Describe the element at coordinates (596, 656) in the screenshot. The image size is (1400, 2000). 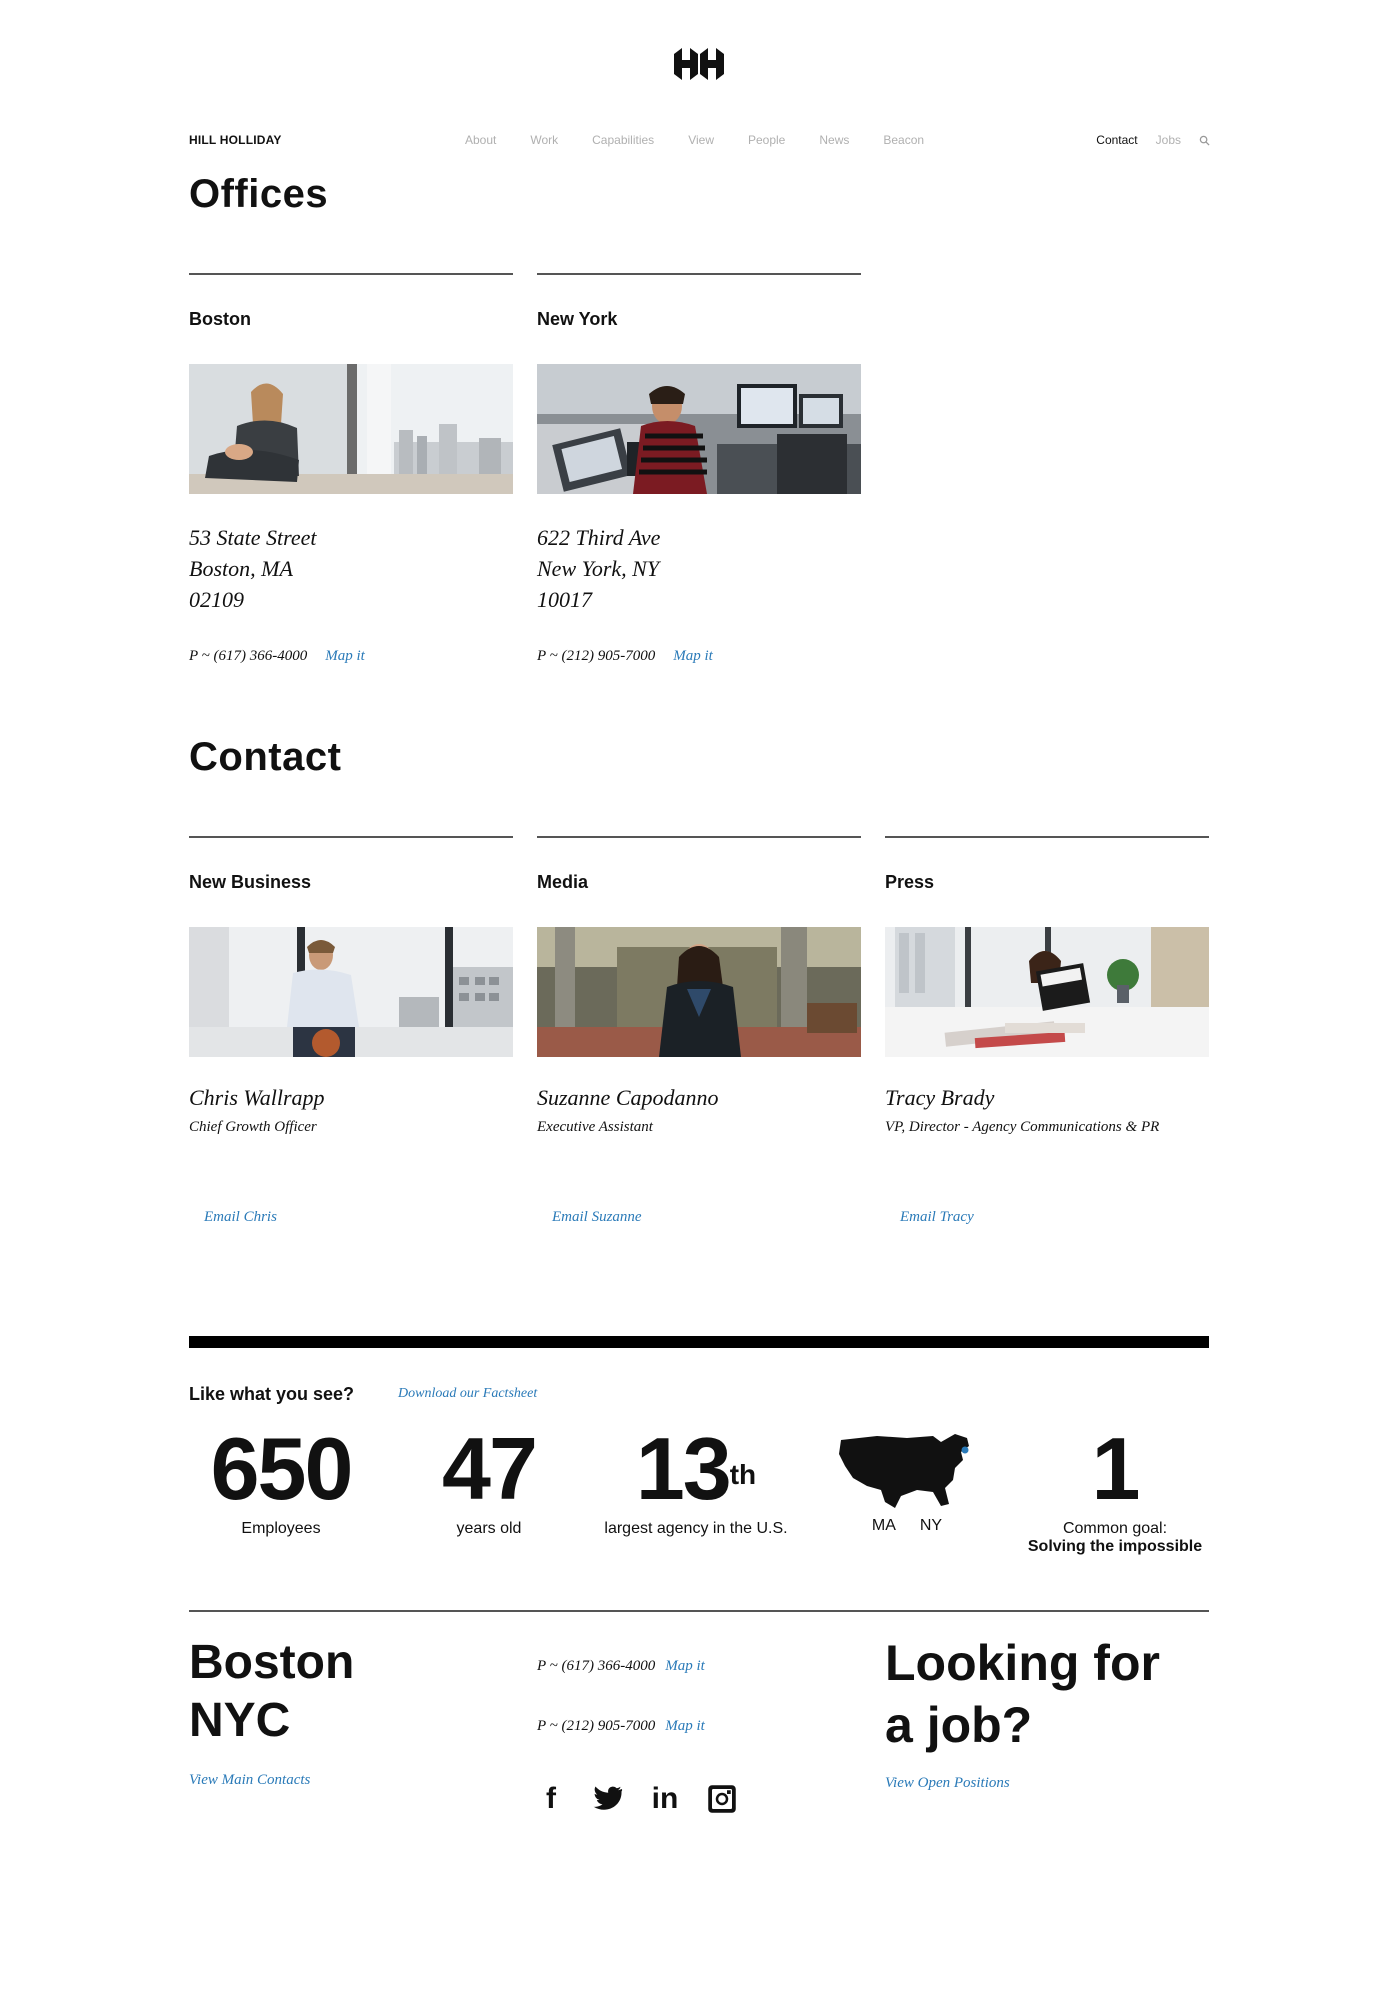
I see `newyork-phone: P ~ (212) 905-7000` at that location.